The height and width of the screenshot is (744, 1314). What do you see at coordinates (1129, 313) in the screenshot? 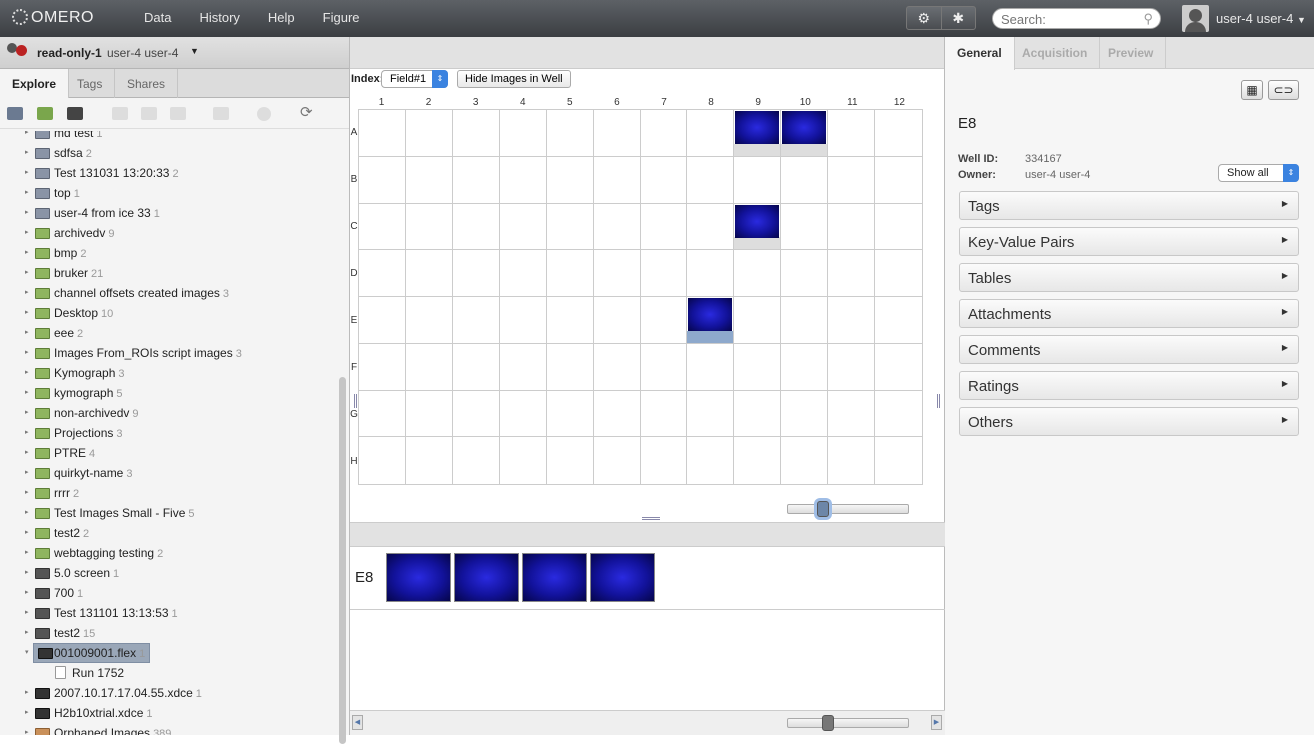
I see `section-attachments: Attachments ▶` at bounding box center [1129, 313].